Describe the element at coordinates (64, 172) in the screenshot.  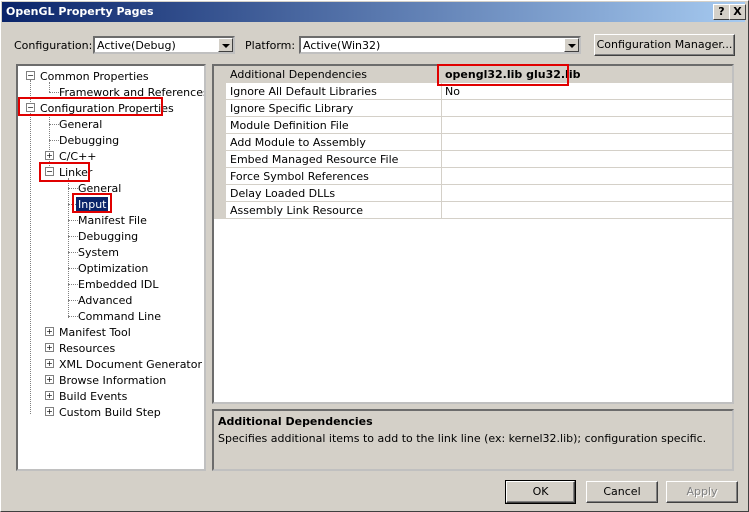
I see `highlight-linker` at that location.